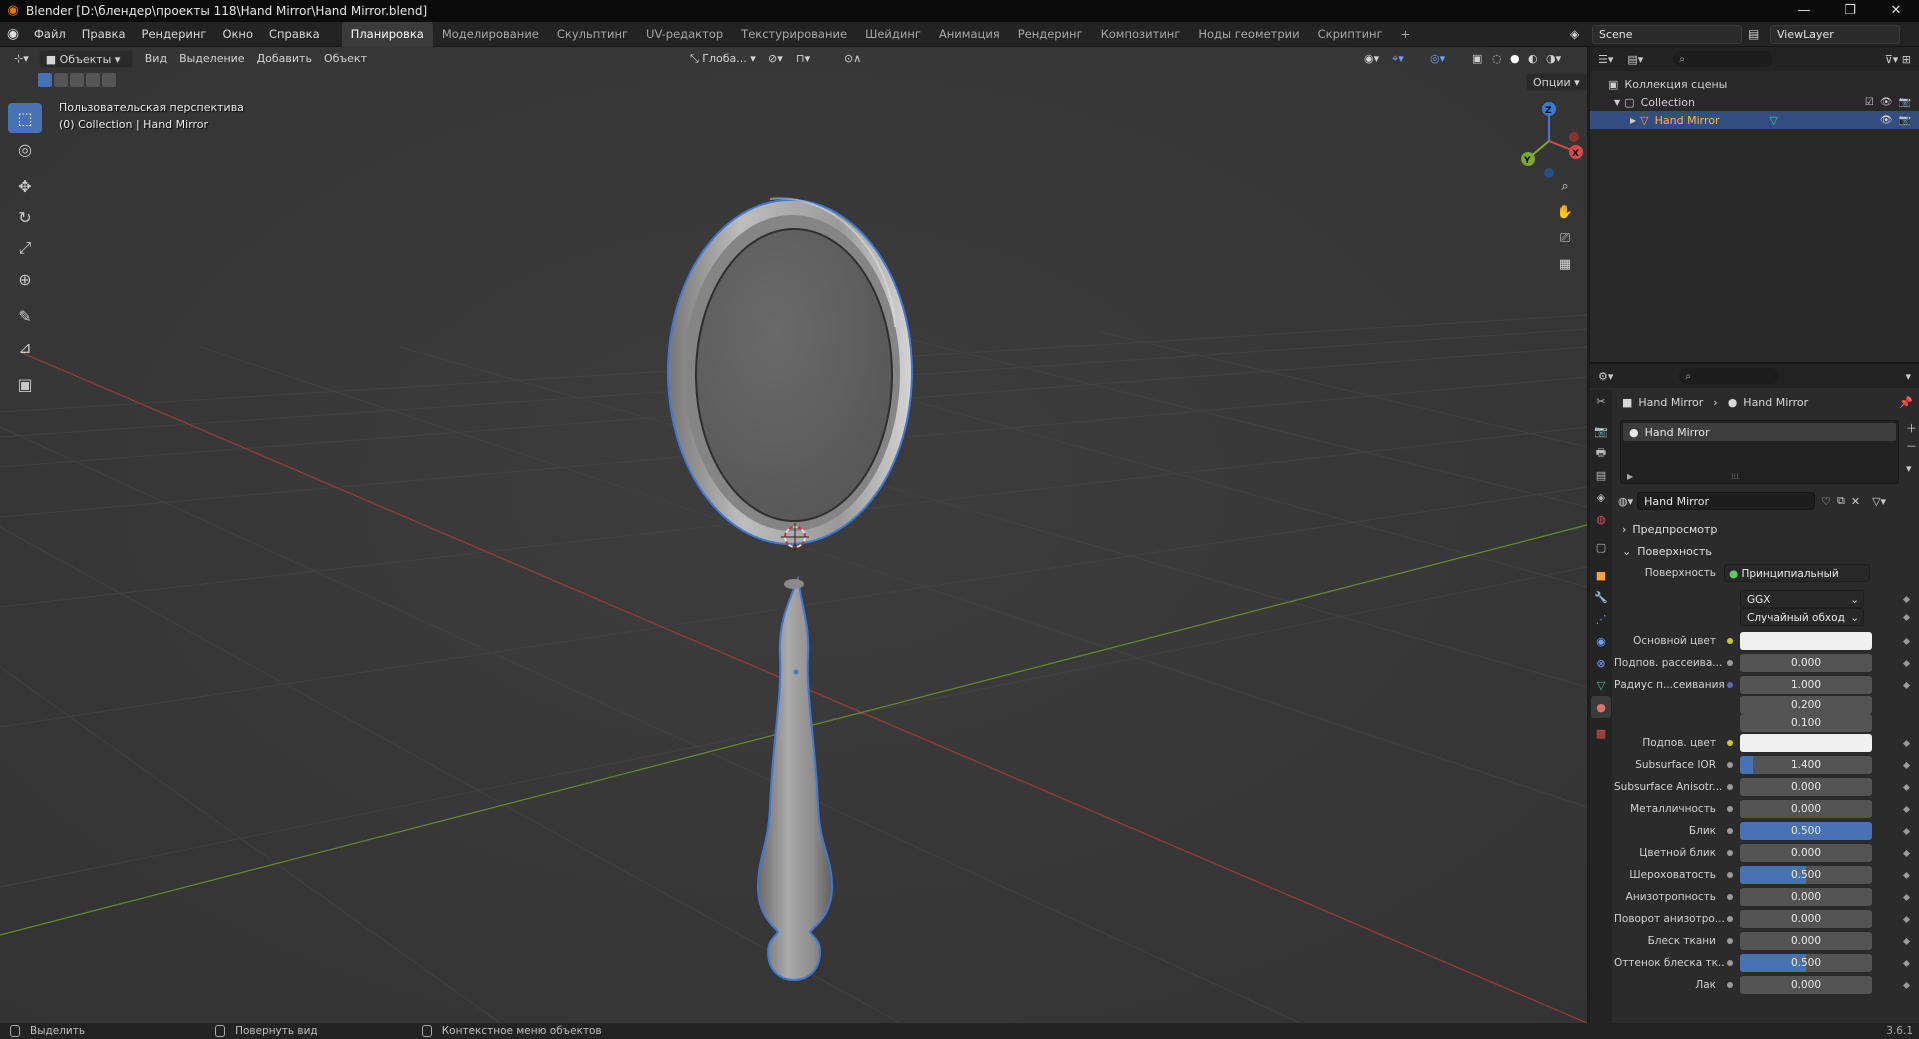 The image size is (1919, 1039). I want to click on subsurface-method-dropdown: Случайный обход ⌄, so click(1802, 617).